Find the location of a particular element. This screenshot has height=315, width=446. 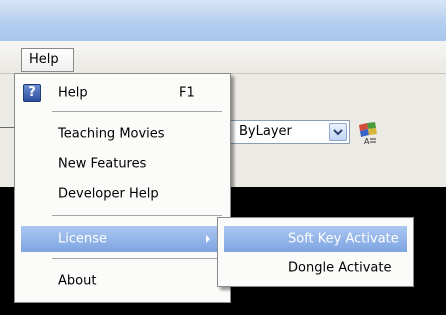

window-title-bar is located at coordinates (223, 20).